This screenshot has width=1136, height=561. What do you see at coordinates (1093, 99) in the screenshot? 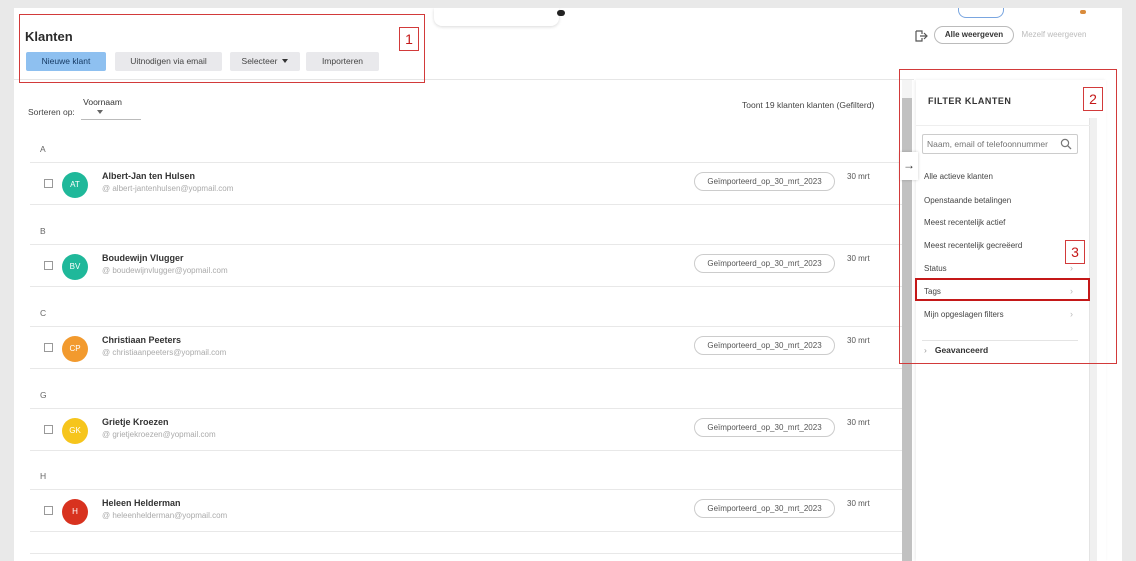
I see `annotation-number: 2` at bounding box center [1093, 99].